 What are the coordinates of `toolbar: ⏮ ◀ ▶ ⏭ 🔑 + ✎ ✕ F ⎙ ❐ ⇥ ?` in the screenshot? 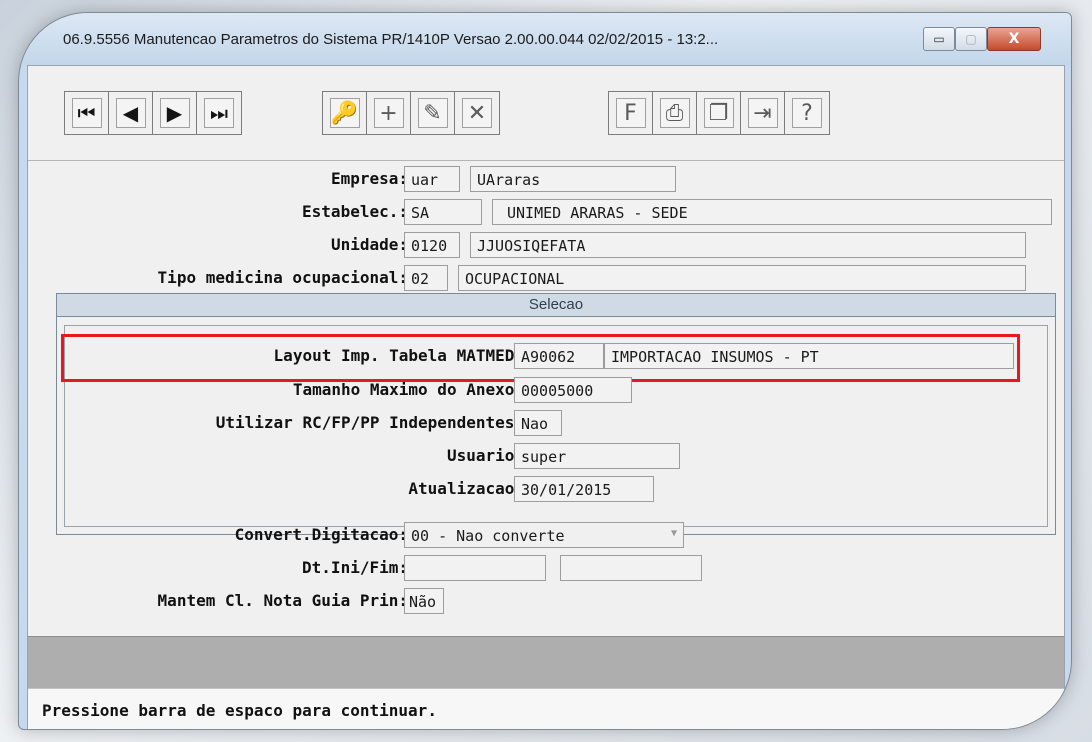 It's located at (546, 107).